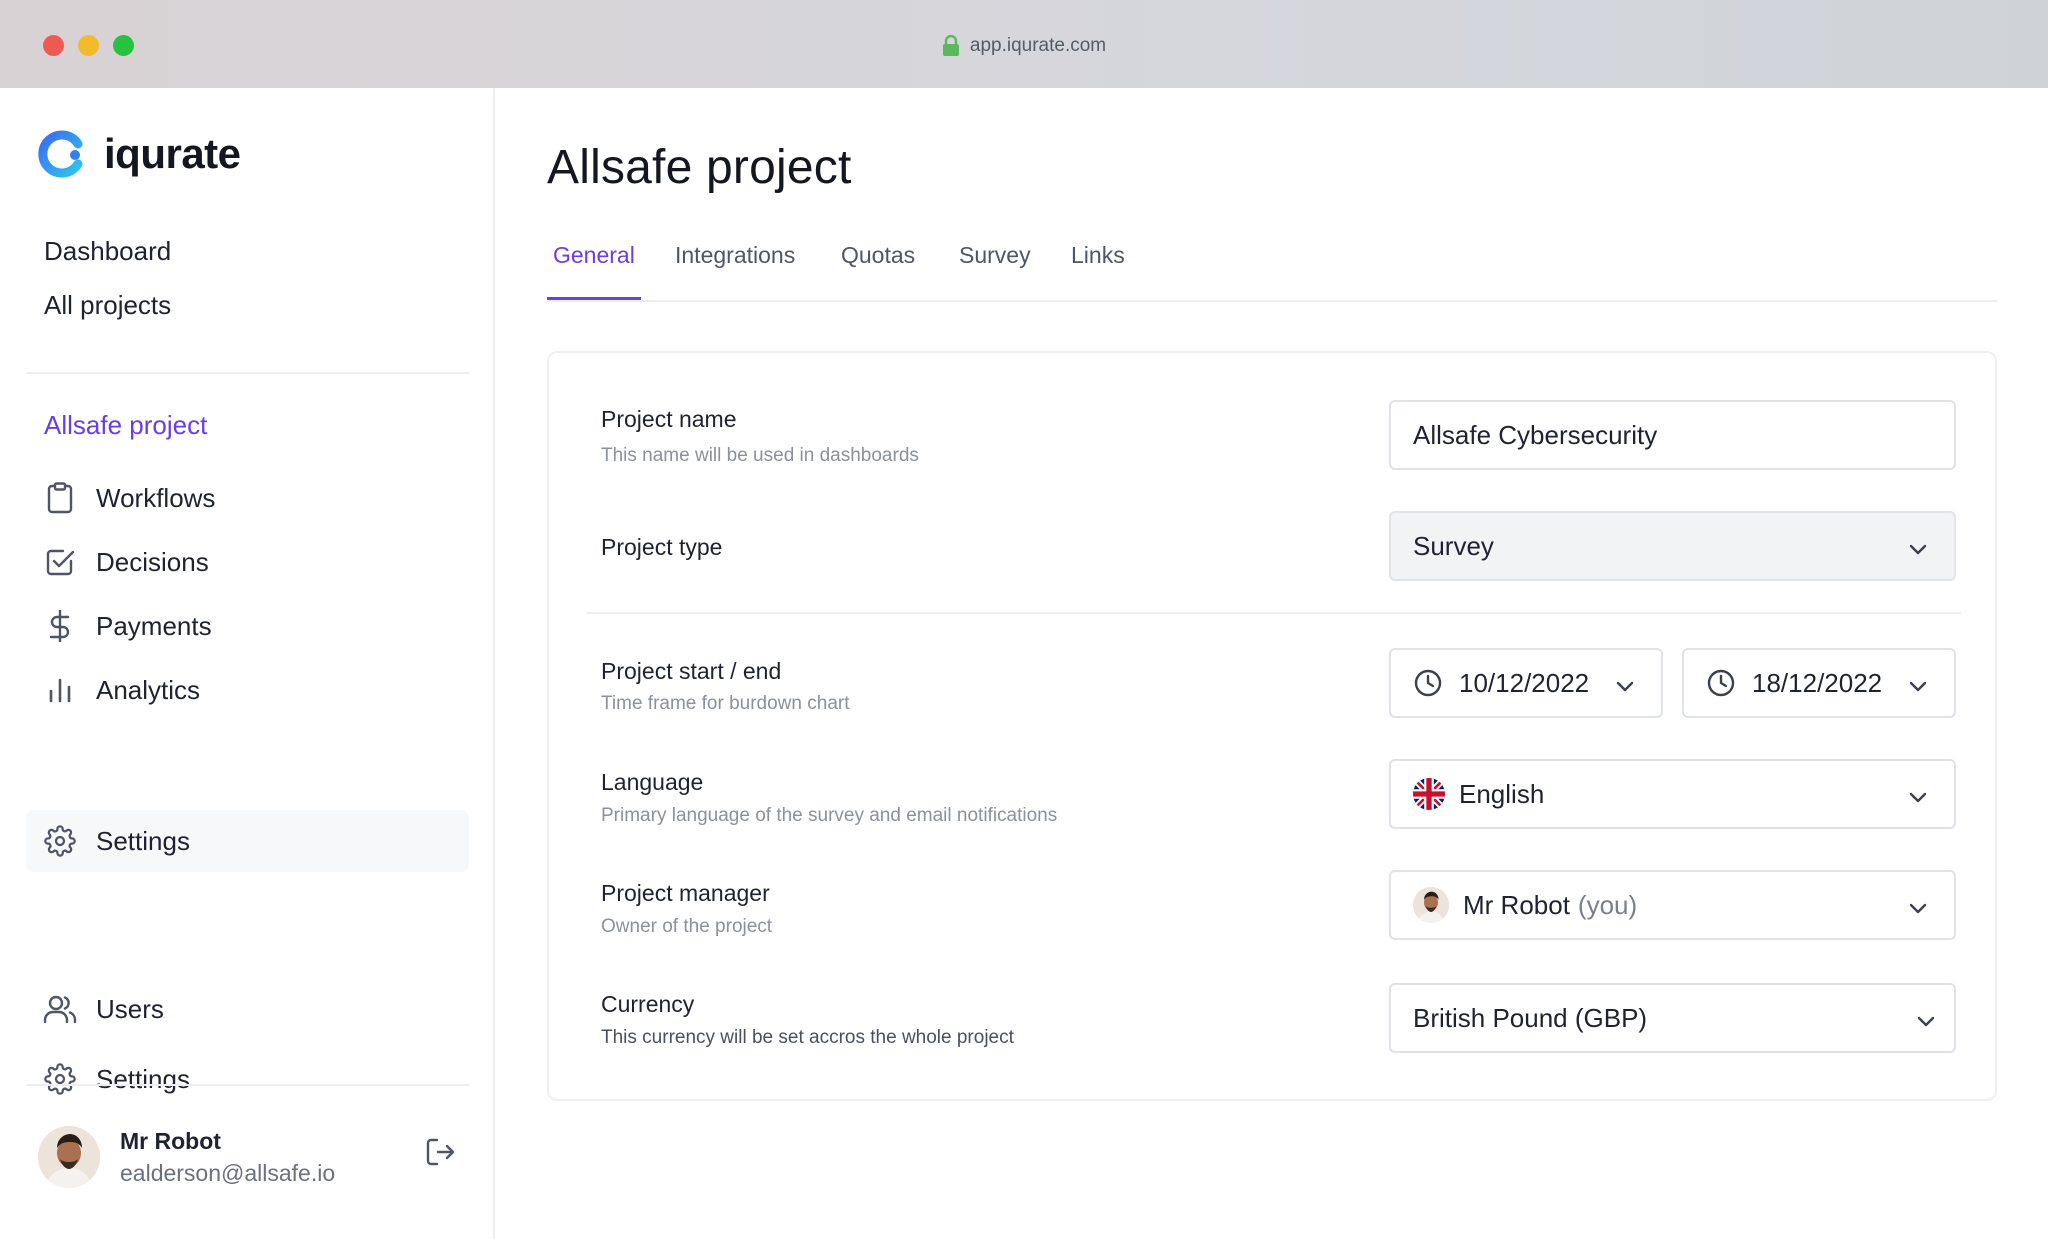  What do you see at coordinates (170, 1141) in the screenshot?
I see `user-name: Mr Robot` at bounding box center [170, 1141].